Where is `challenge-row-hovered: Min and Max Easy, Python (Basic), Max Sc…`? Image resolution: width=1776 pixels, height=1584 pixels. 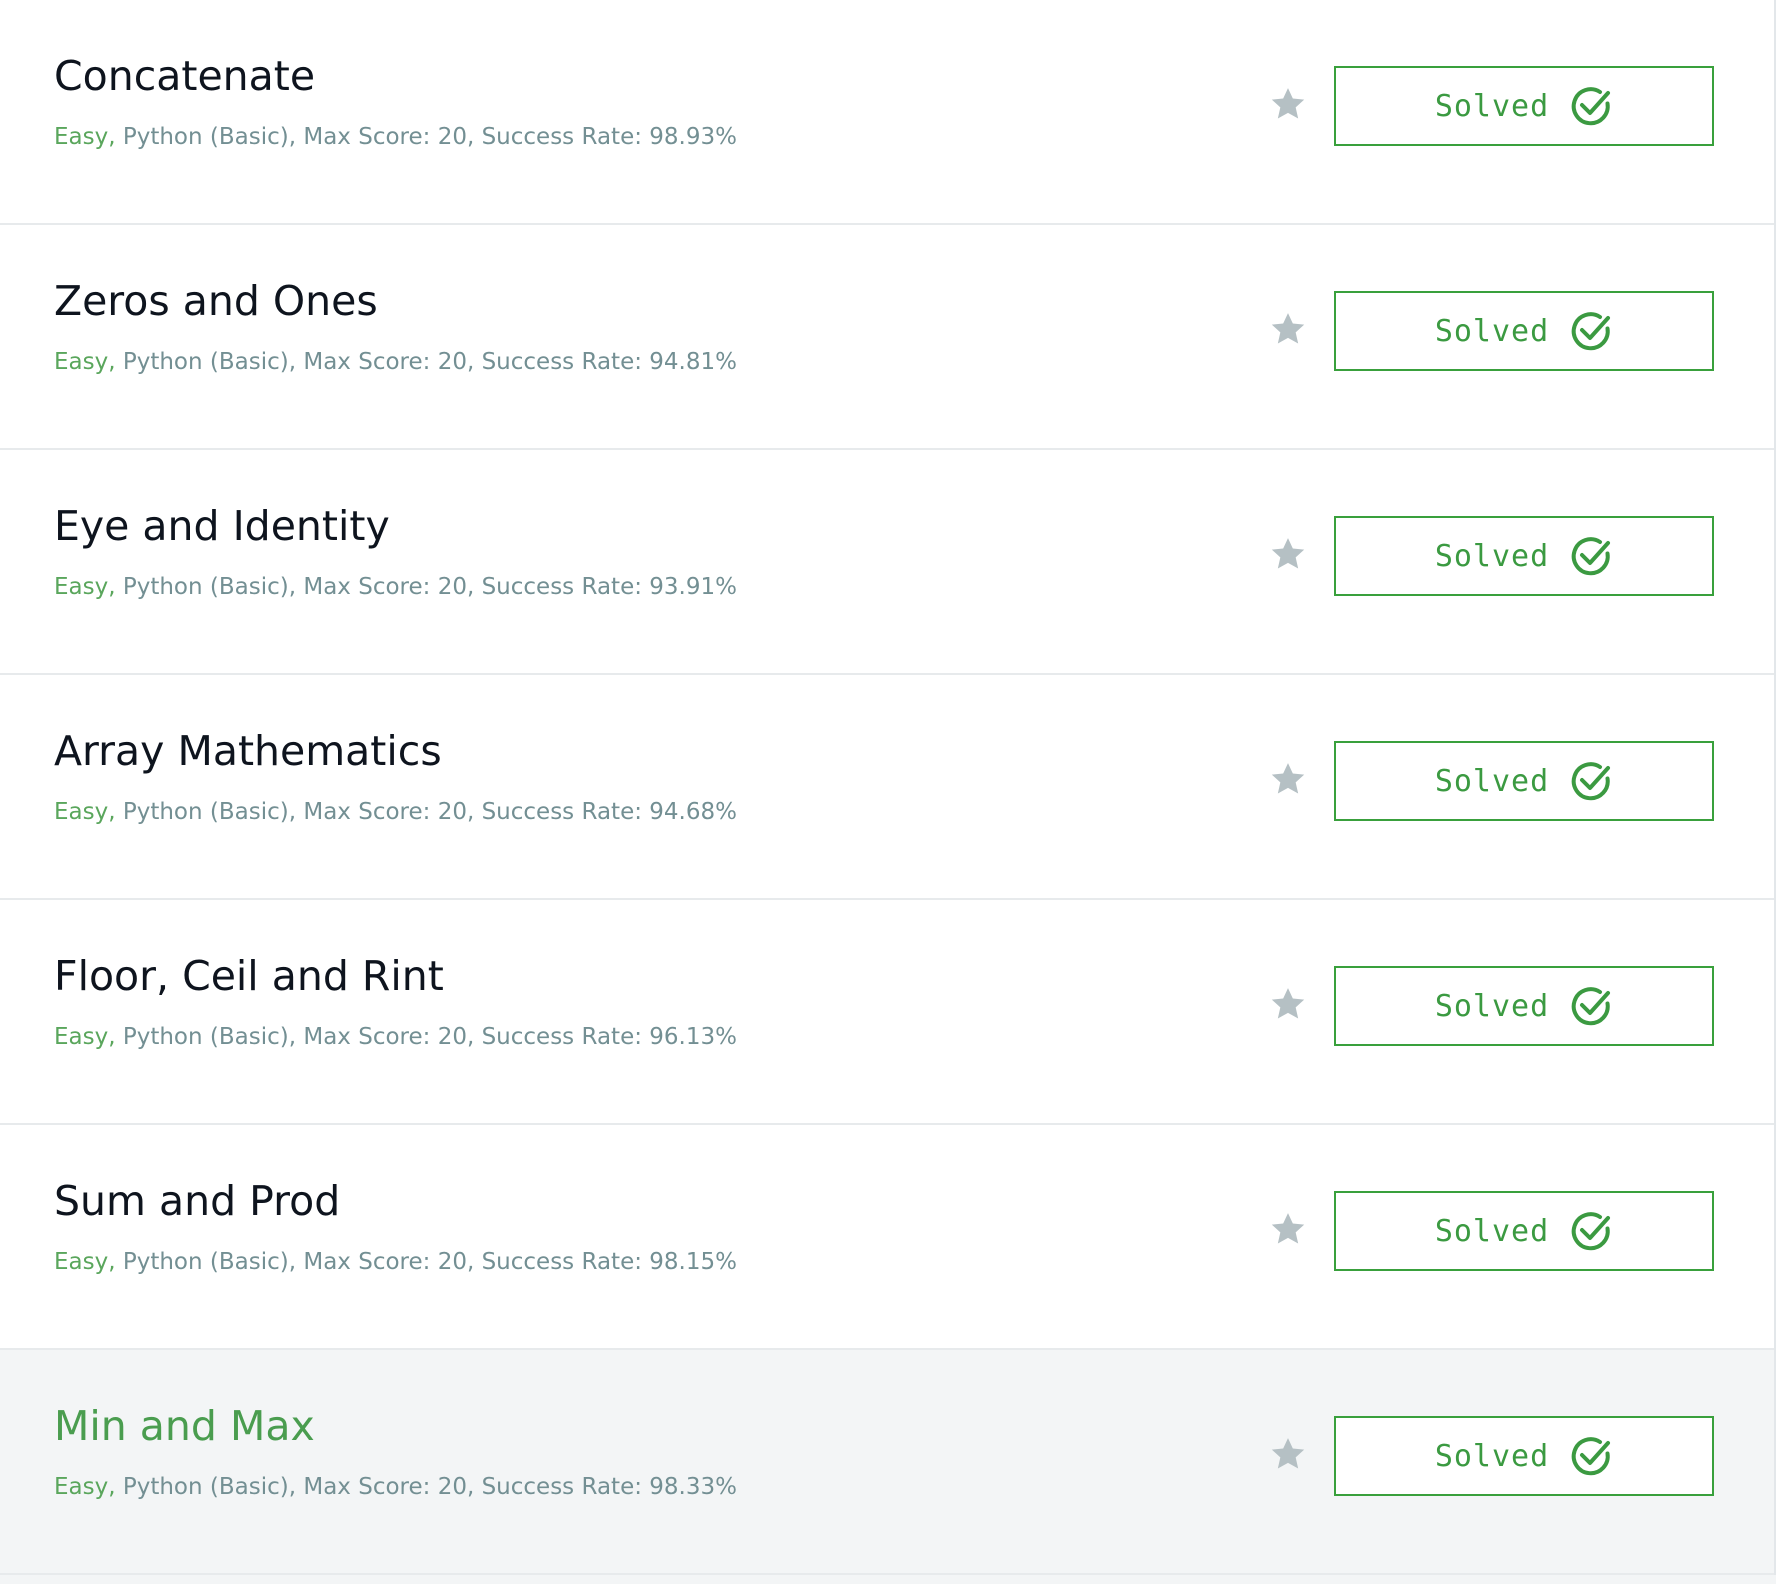 challenge-row-hovered: Min and Max Easy, Python (Basic), Max Sc… is located at coordinates (887, 1462).